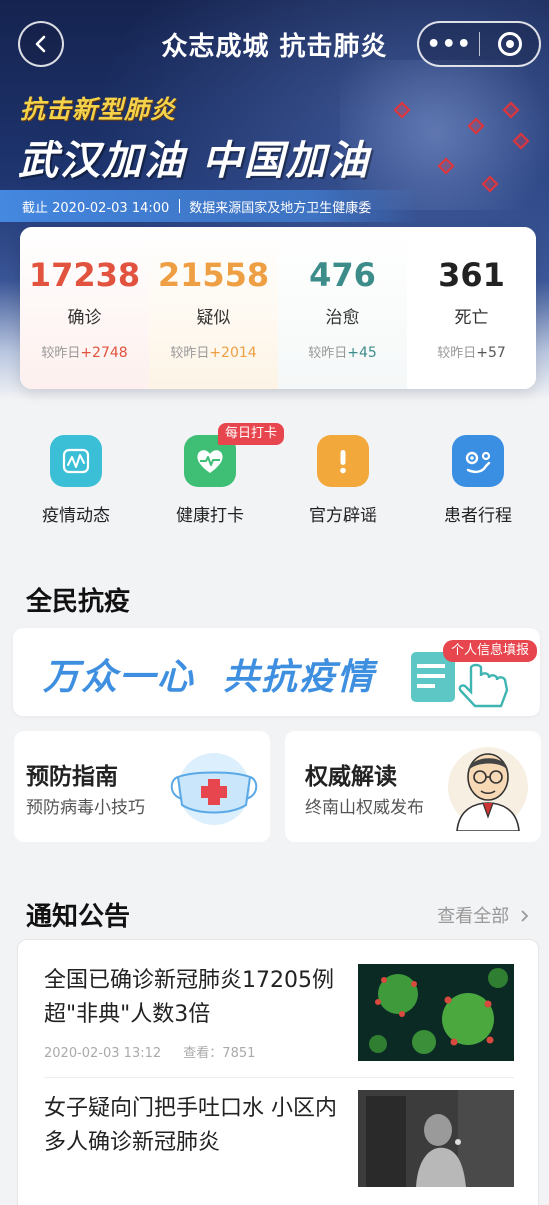 This screenshot has width=549, height=1205. What do you see at coordinates (299, 677) in the screenshot?
I see `banner-text-right: 共抗疫情` at bounding box center [299, 677].